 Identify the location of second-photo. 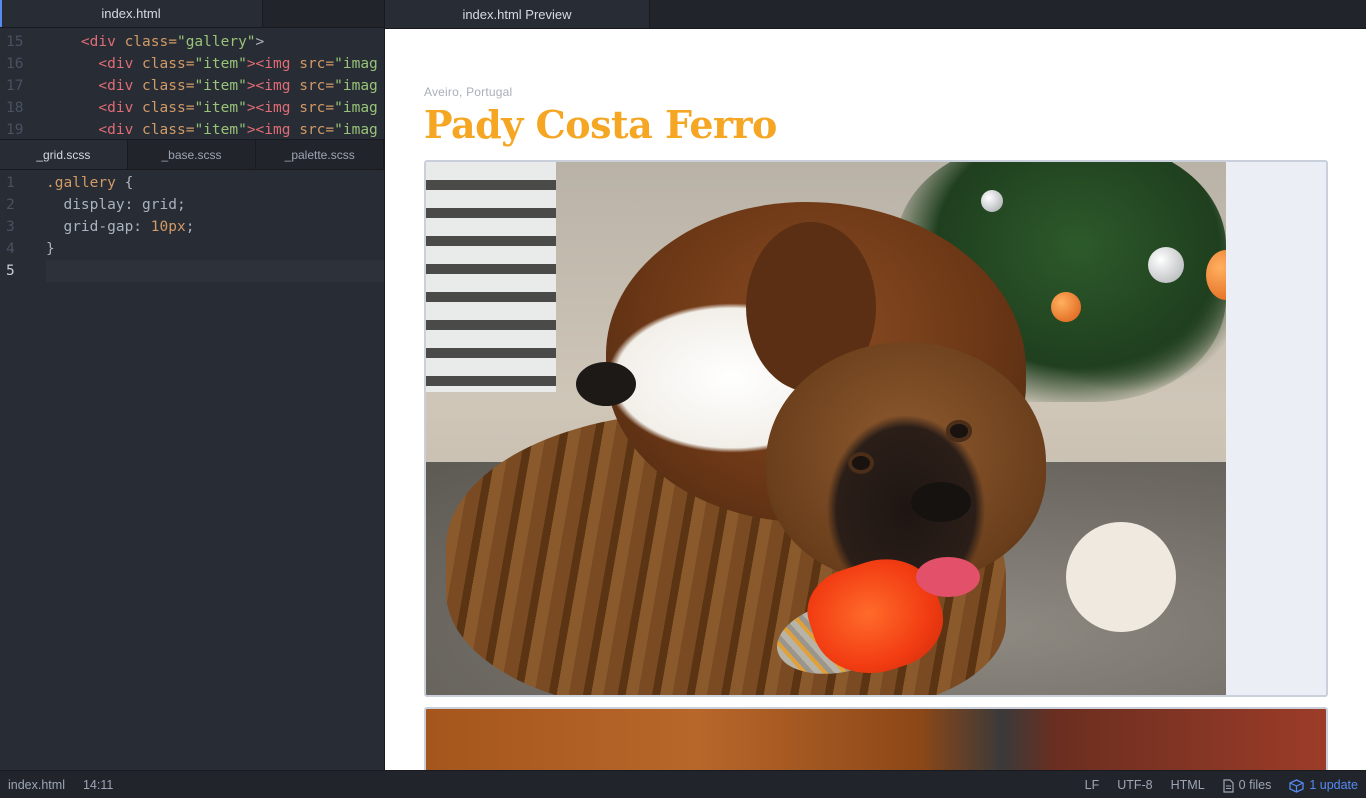
(876, 739).